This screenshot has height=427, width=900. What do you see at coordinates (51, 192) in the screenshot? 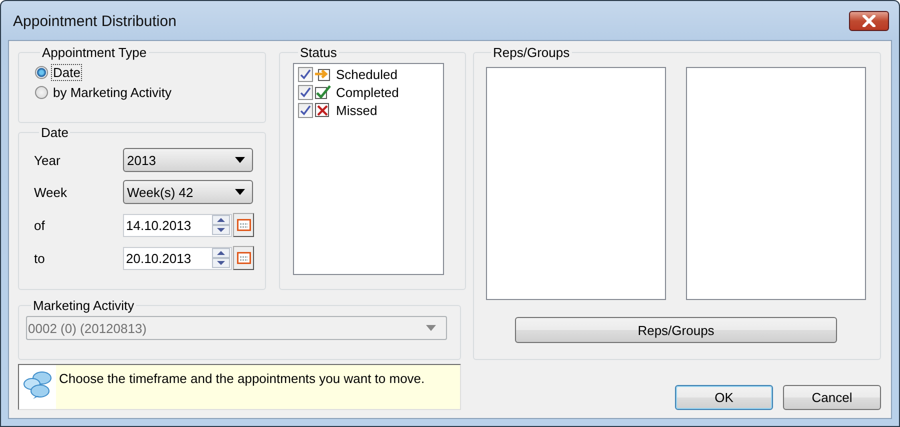
I see `field-label: Week` at bounding box center [51, 192].